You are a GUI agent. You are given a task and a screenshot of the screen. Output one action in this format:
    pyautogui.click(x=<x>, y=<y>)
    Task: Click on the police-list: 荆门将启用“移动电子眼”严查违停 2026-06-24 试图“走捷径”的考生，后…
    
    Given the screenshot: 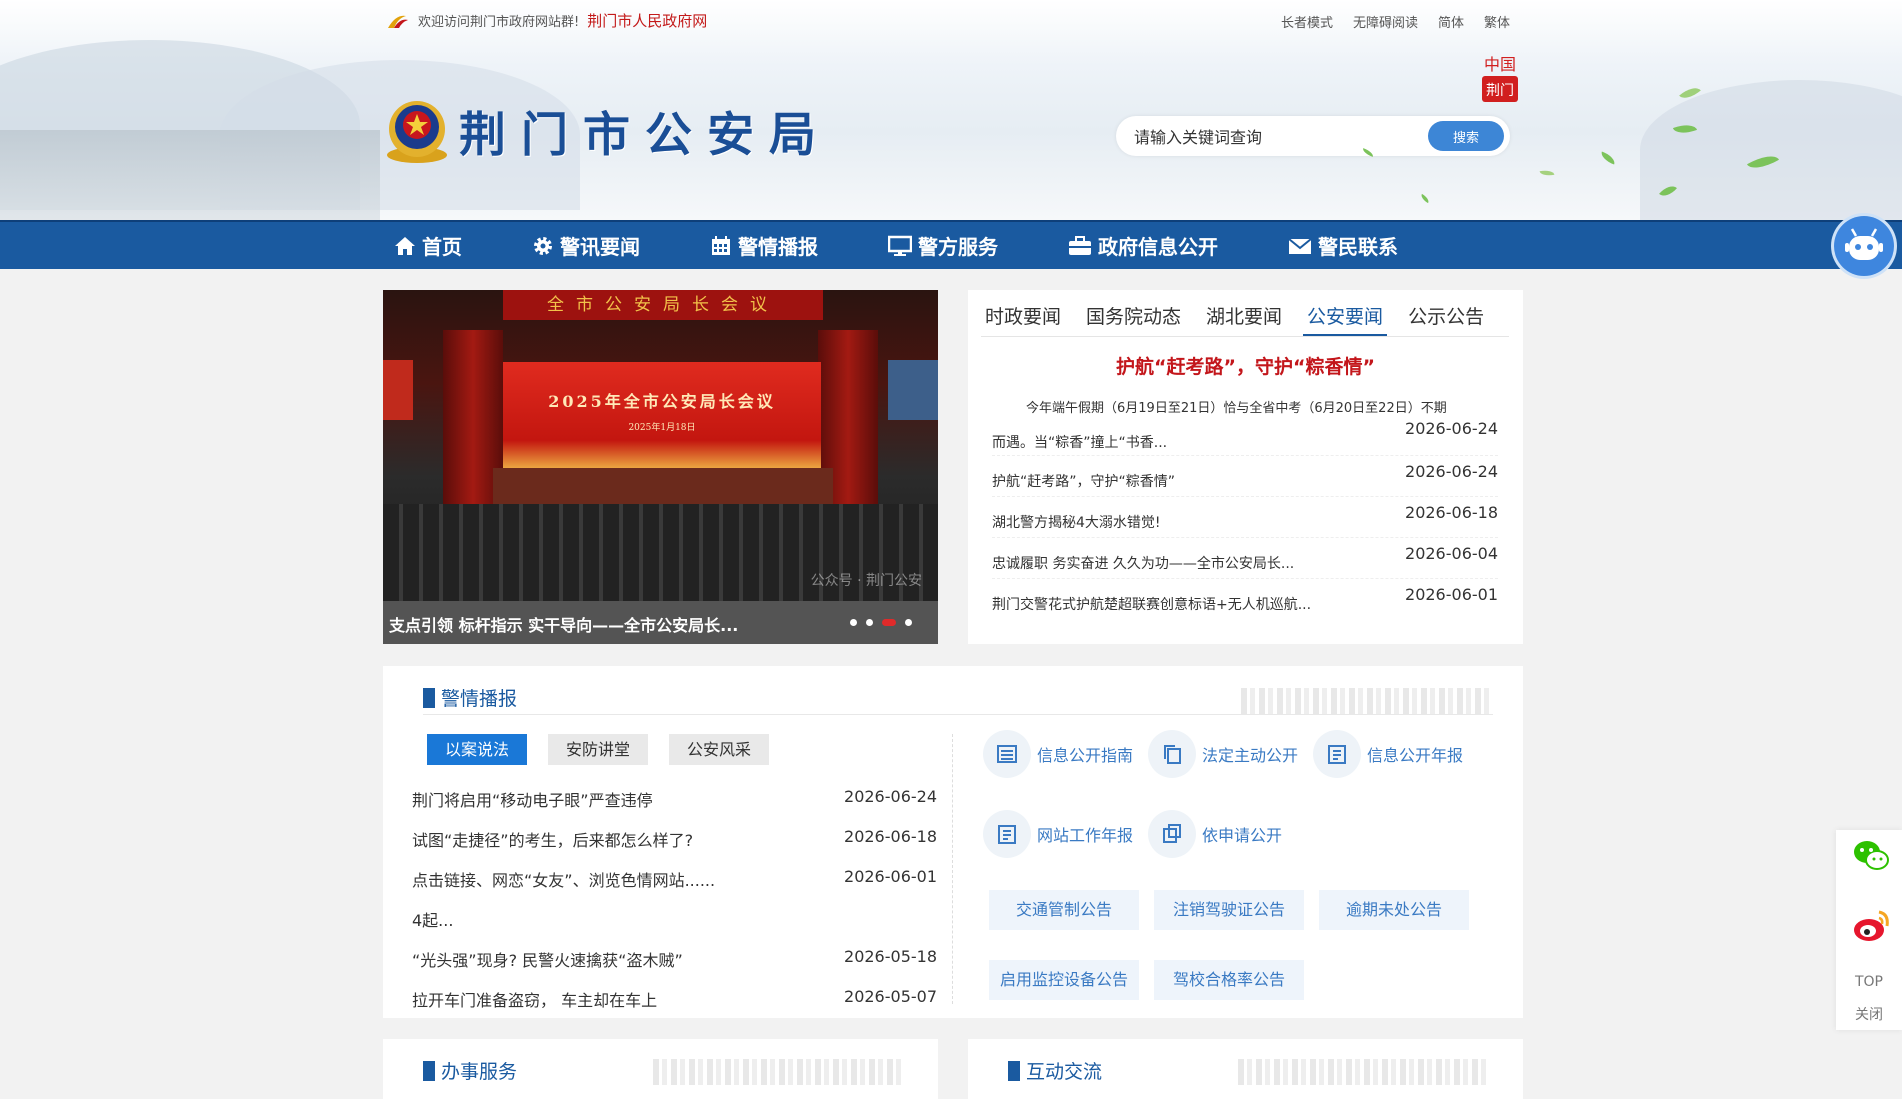 What is the action you would take?
    pyautogui.click(x=674, y=898)
    